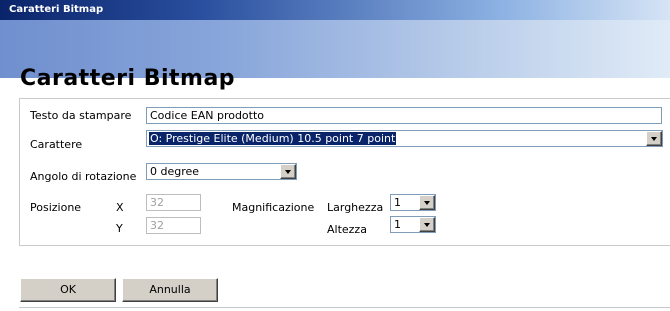 The width and height of the screenshot is (670, 311). I want to click on text-input: Codice EAN prodotto, so click(404, 115).